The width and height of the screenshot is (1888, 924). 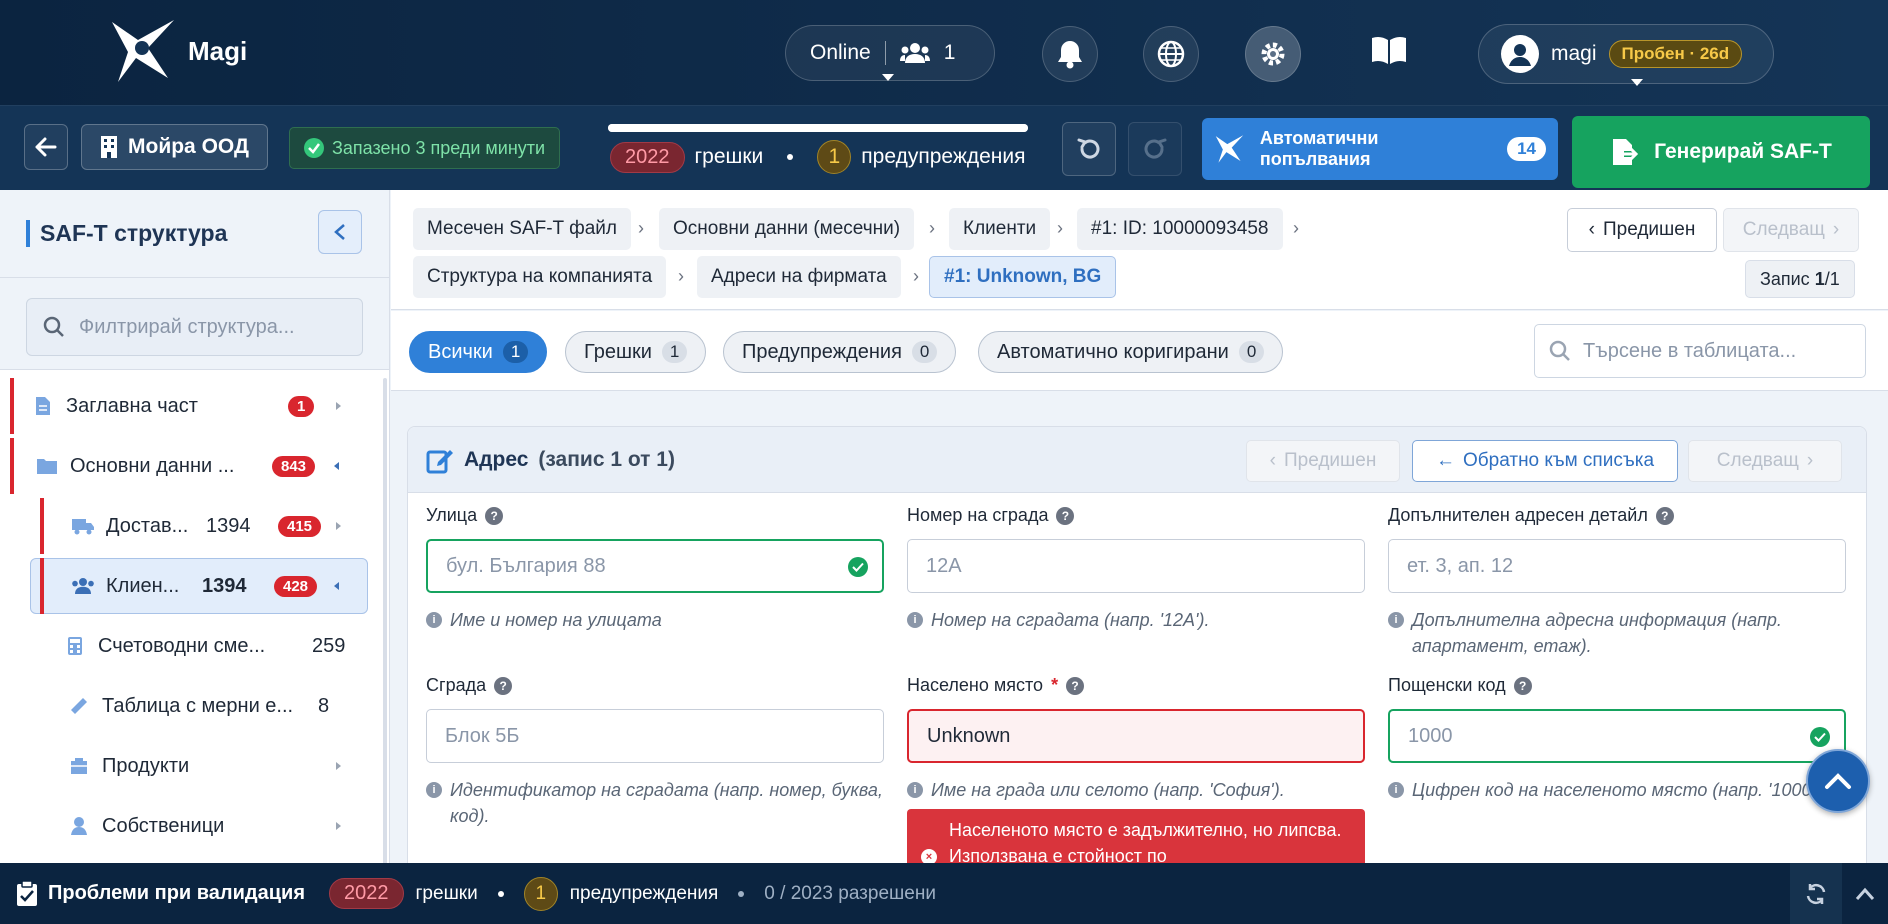 What do you see at coordinates (1136, 566) in the screenshot?
I see `building-number-input: 12A` at bounding box center [1136, 566].